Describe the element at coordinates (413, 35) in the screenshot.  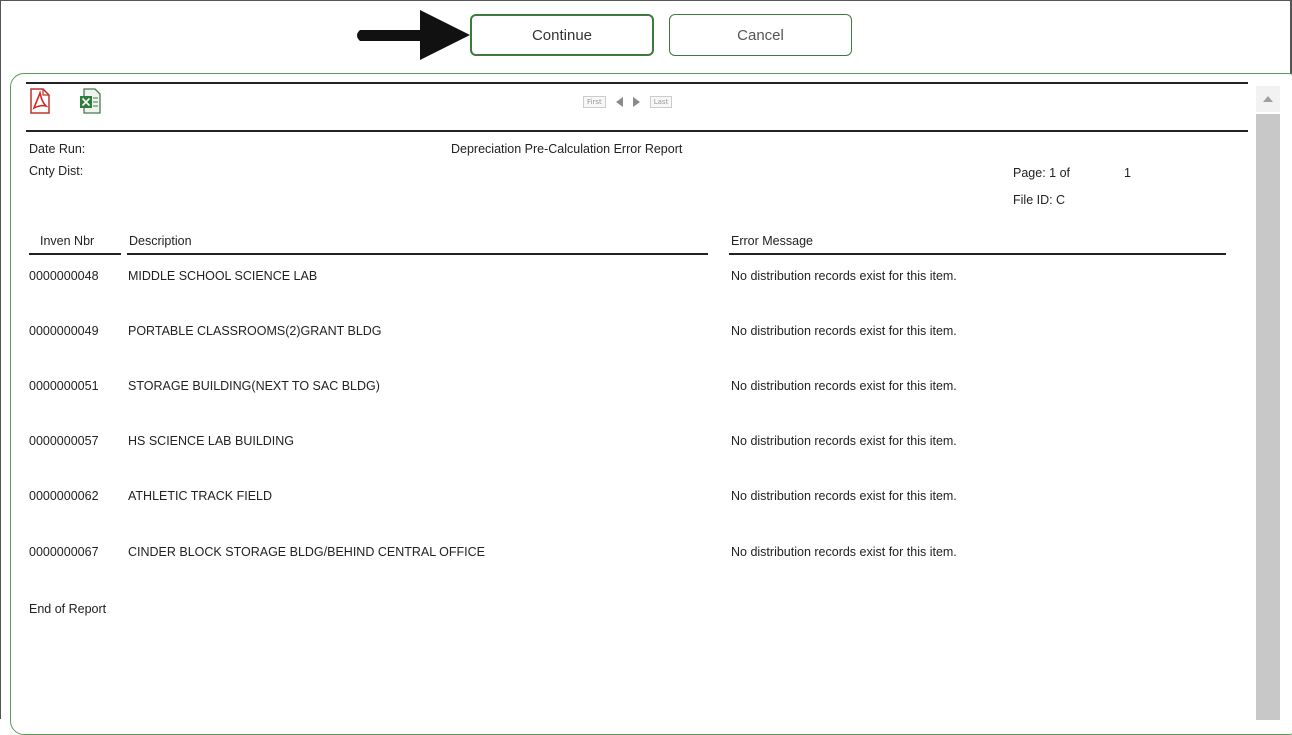
I see `pointer-arrow-icon` at that location.